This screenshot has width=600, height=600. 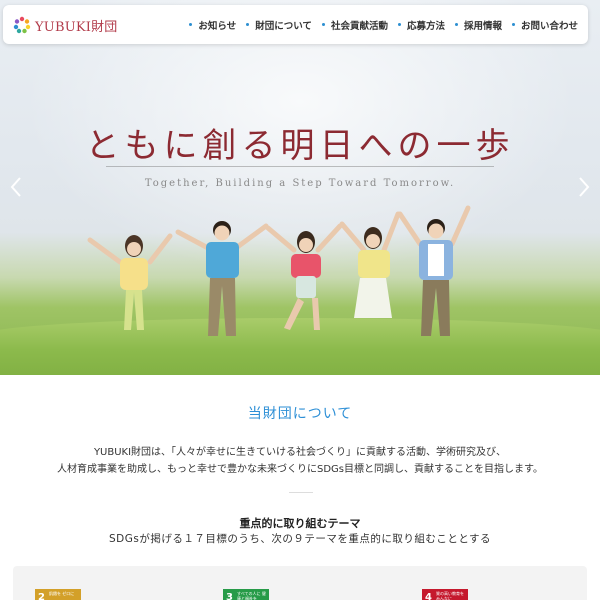 I want to click on nav-recruit: 採用情報, so click(x=478, y=25).